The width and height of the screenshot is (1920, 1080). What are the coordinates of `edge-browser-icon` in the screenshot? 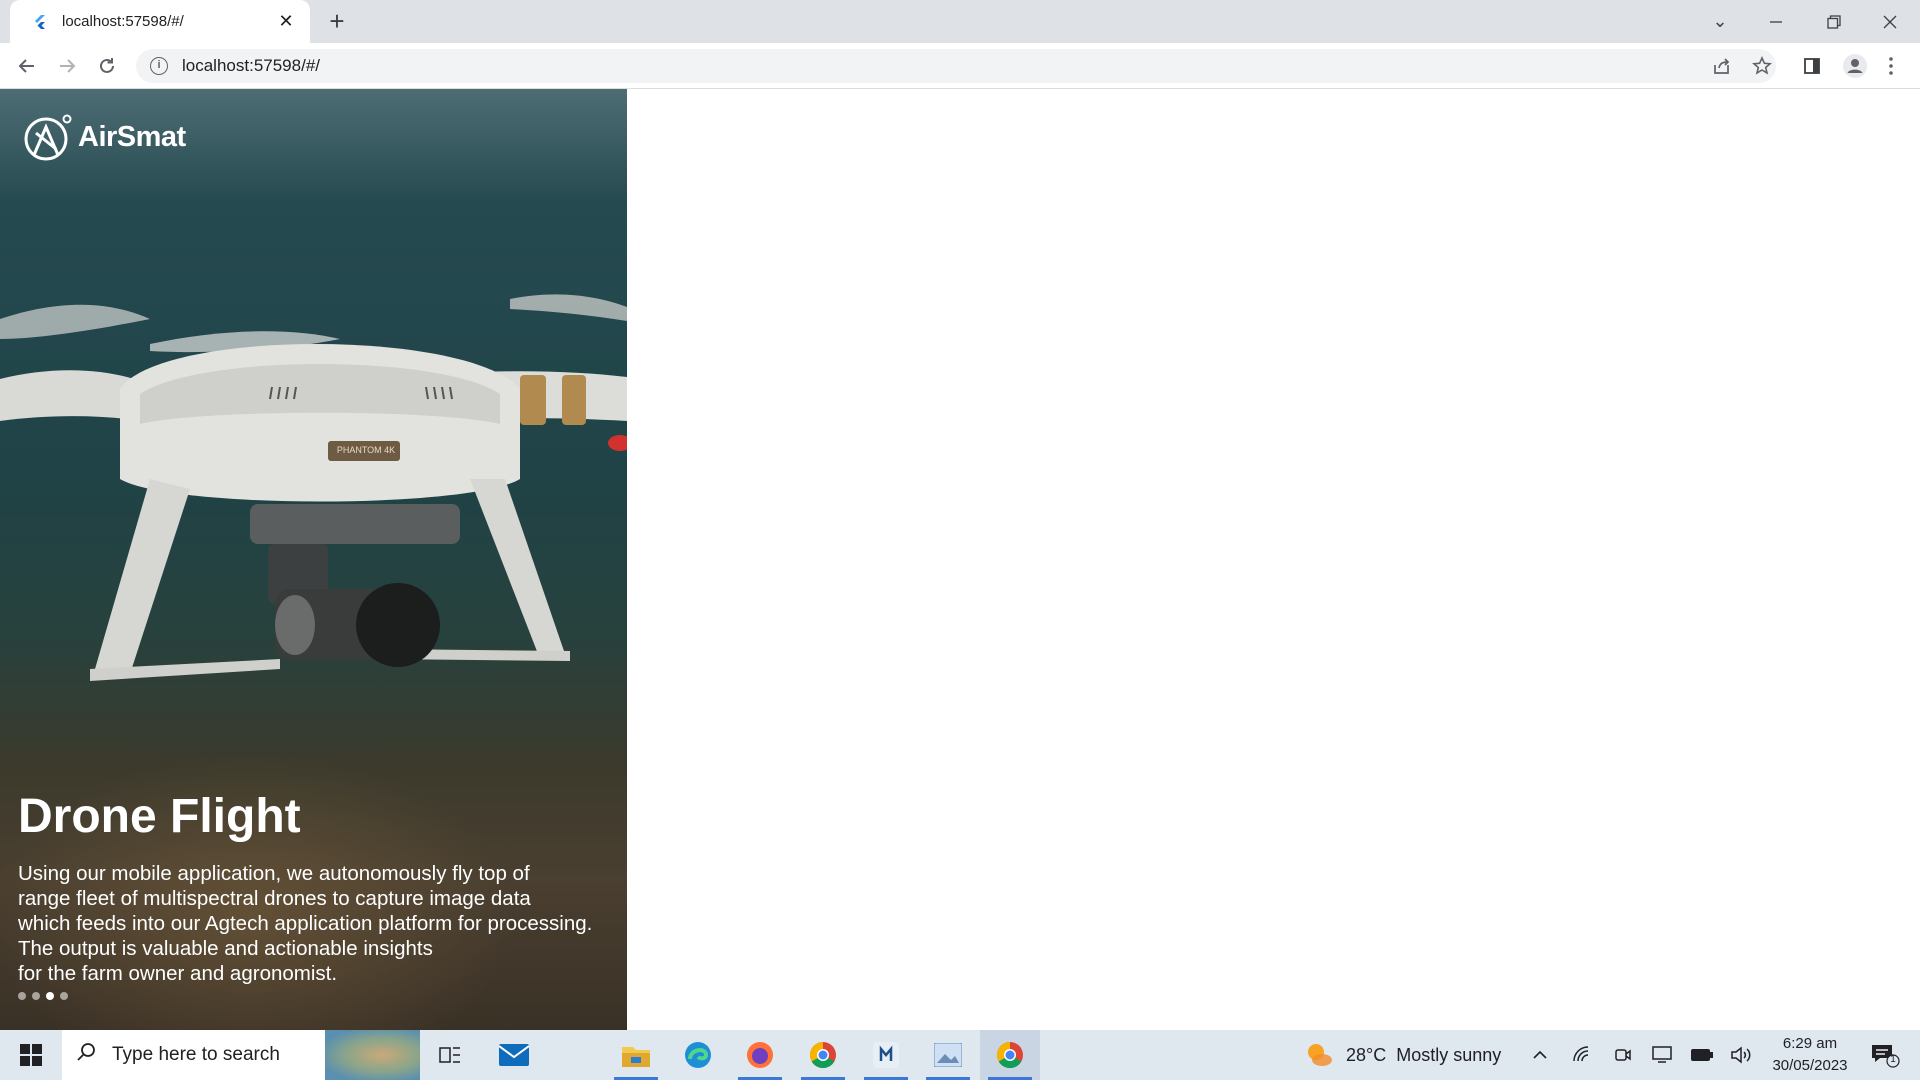 It's located at (698, 1055).